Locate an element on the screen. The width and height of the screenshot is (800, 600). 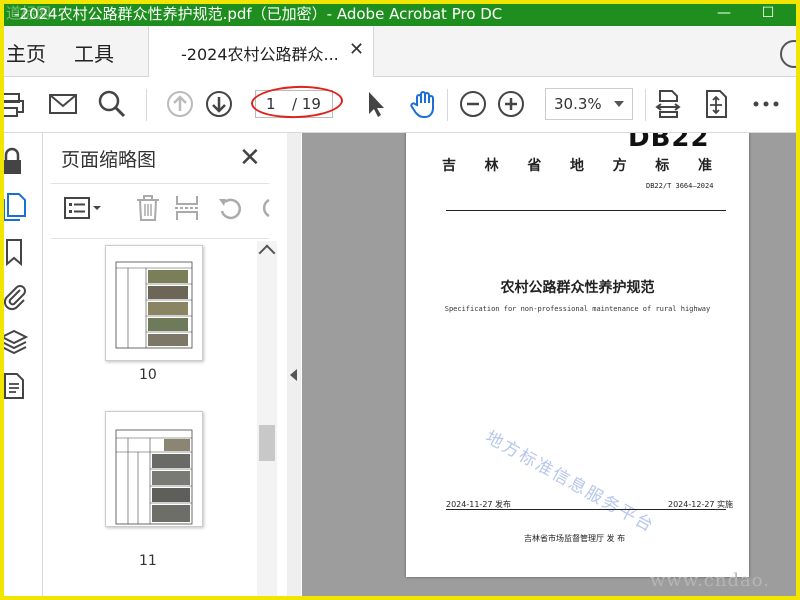
collapse-panel-icon is located at coordinates (293, 375).